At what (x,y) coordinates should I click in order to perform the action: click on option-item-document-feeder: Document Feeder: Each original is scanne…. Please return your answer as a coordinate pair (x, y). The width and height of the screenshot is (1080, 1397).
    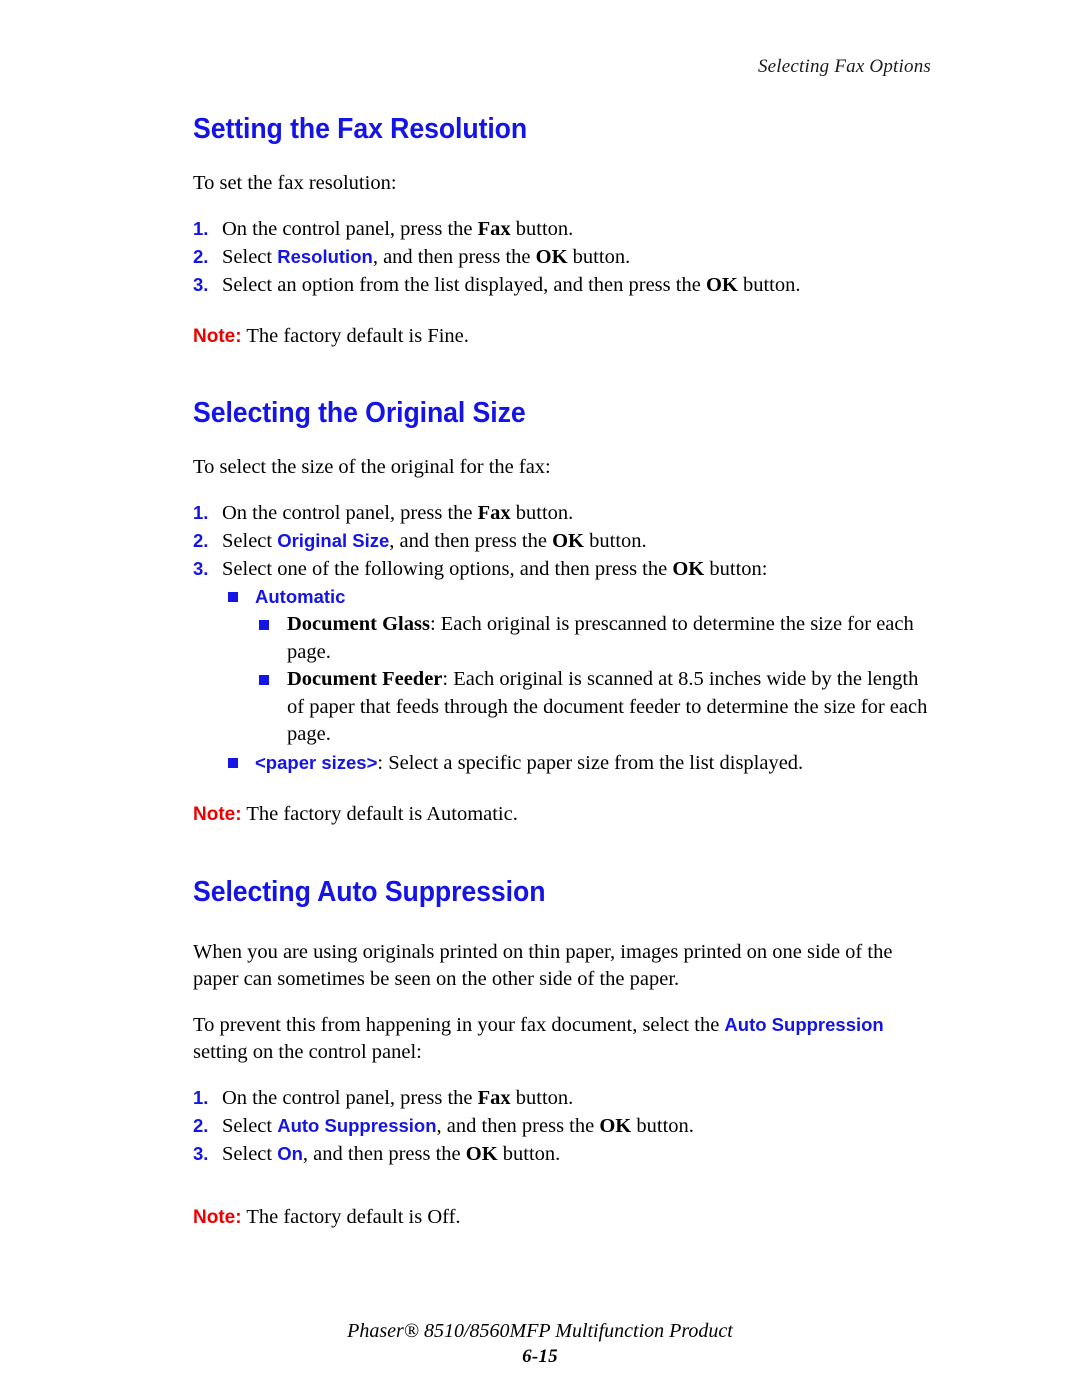
    Looking at the image, I should click on (563, 707).